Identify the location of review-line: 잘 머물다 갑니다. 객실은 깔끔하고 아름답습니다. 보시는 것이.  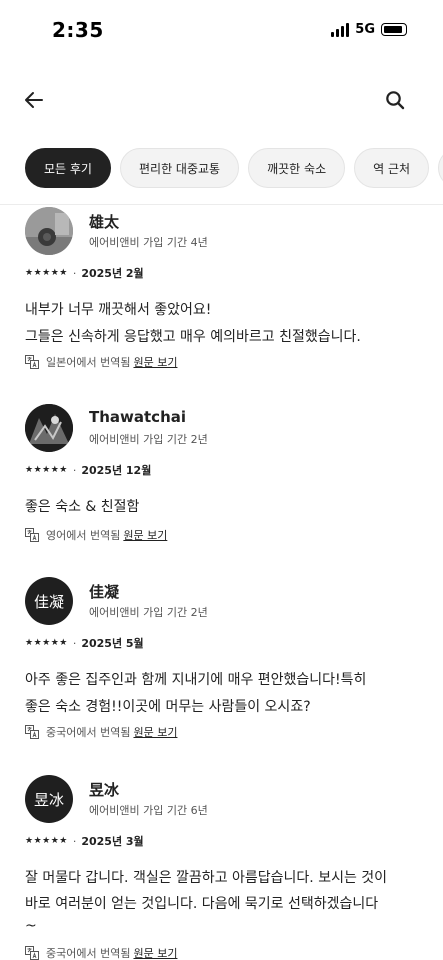
(206, 878).